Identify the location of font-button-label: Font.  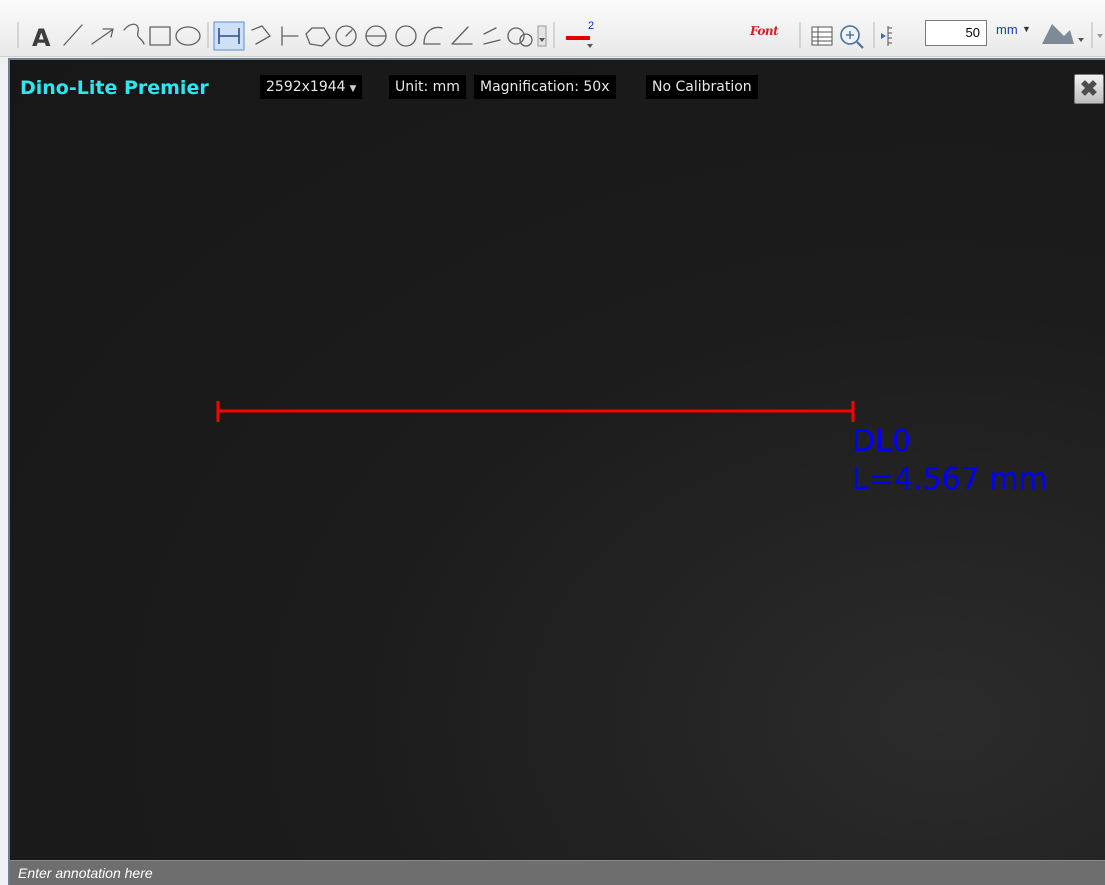
(764, 31).